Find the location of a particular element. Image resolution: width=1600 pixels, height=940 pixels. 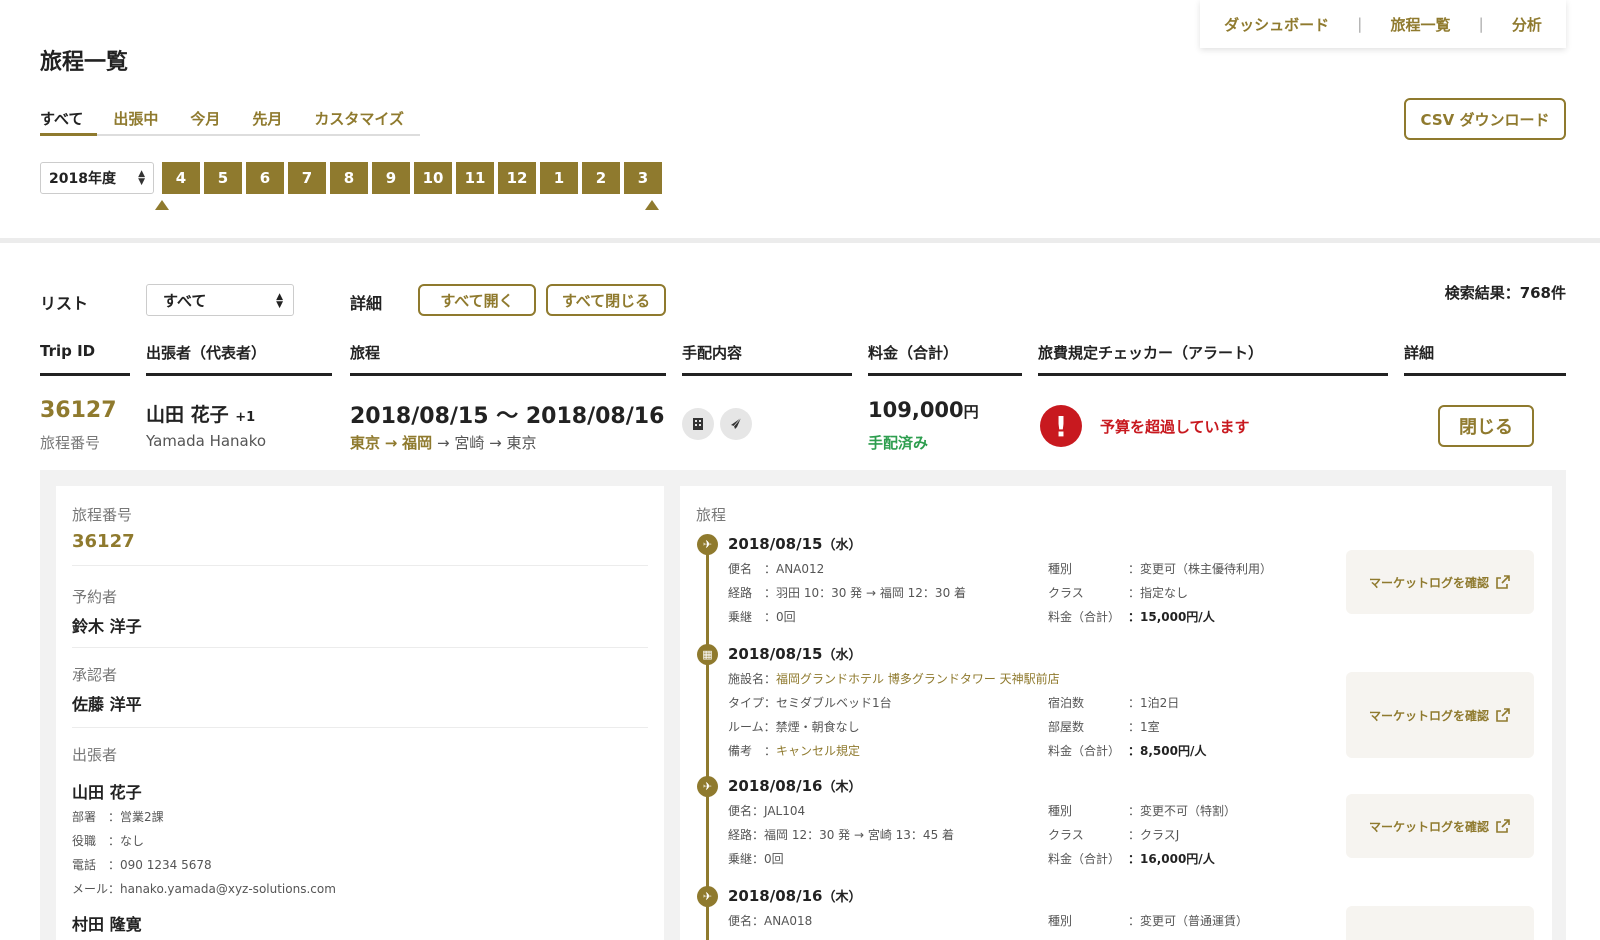

detail-label: 詳細 is located at coordinates (366, 303).